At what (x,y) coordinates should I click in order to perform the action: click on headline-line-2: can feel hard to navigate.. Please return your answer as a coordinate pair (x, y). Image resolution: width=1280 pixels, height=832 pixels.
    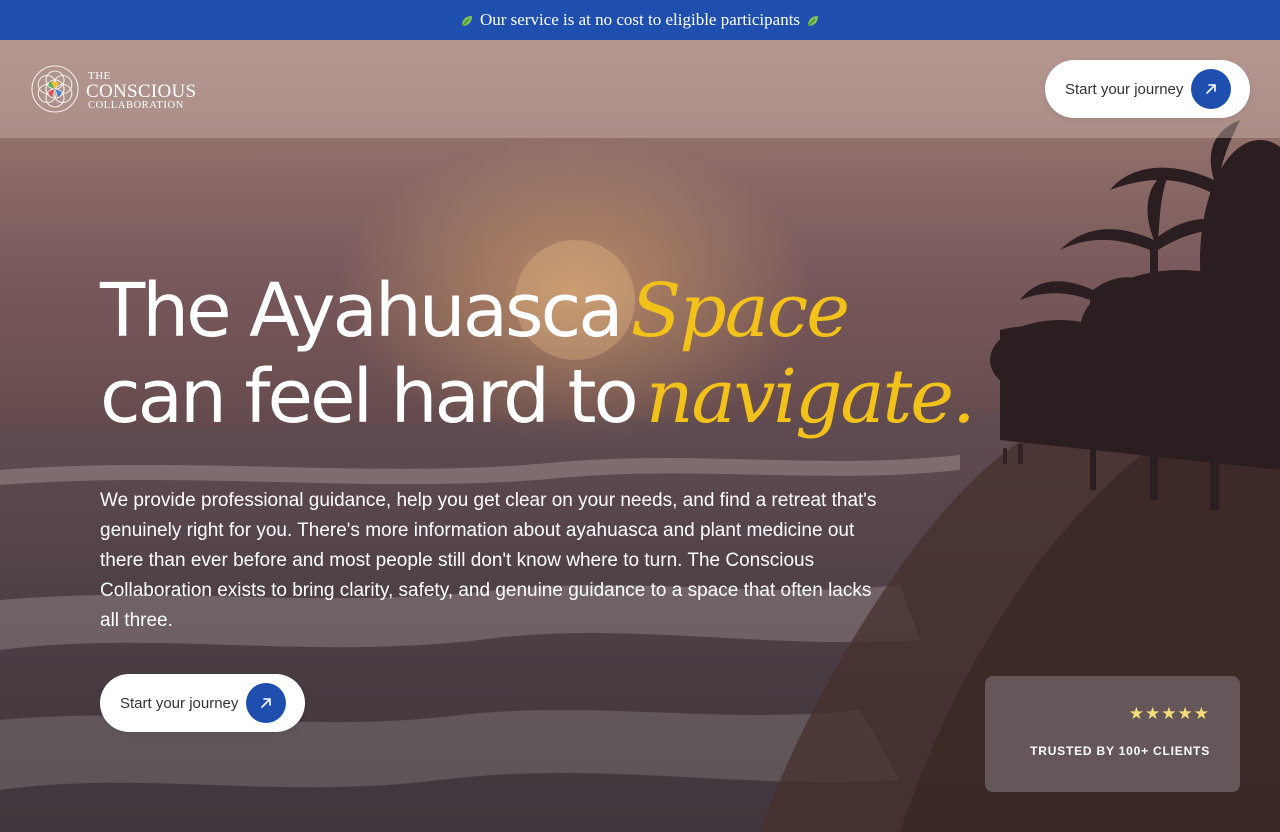
    Looking at the image, I should click on (538, 397).